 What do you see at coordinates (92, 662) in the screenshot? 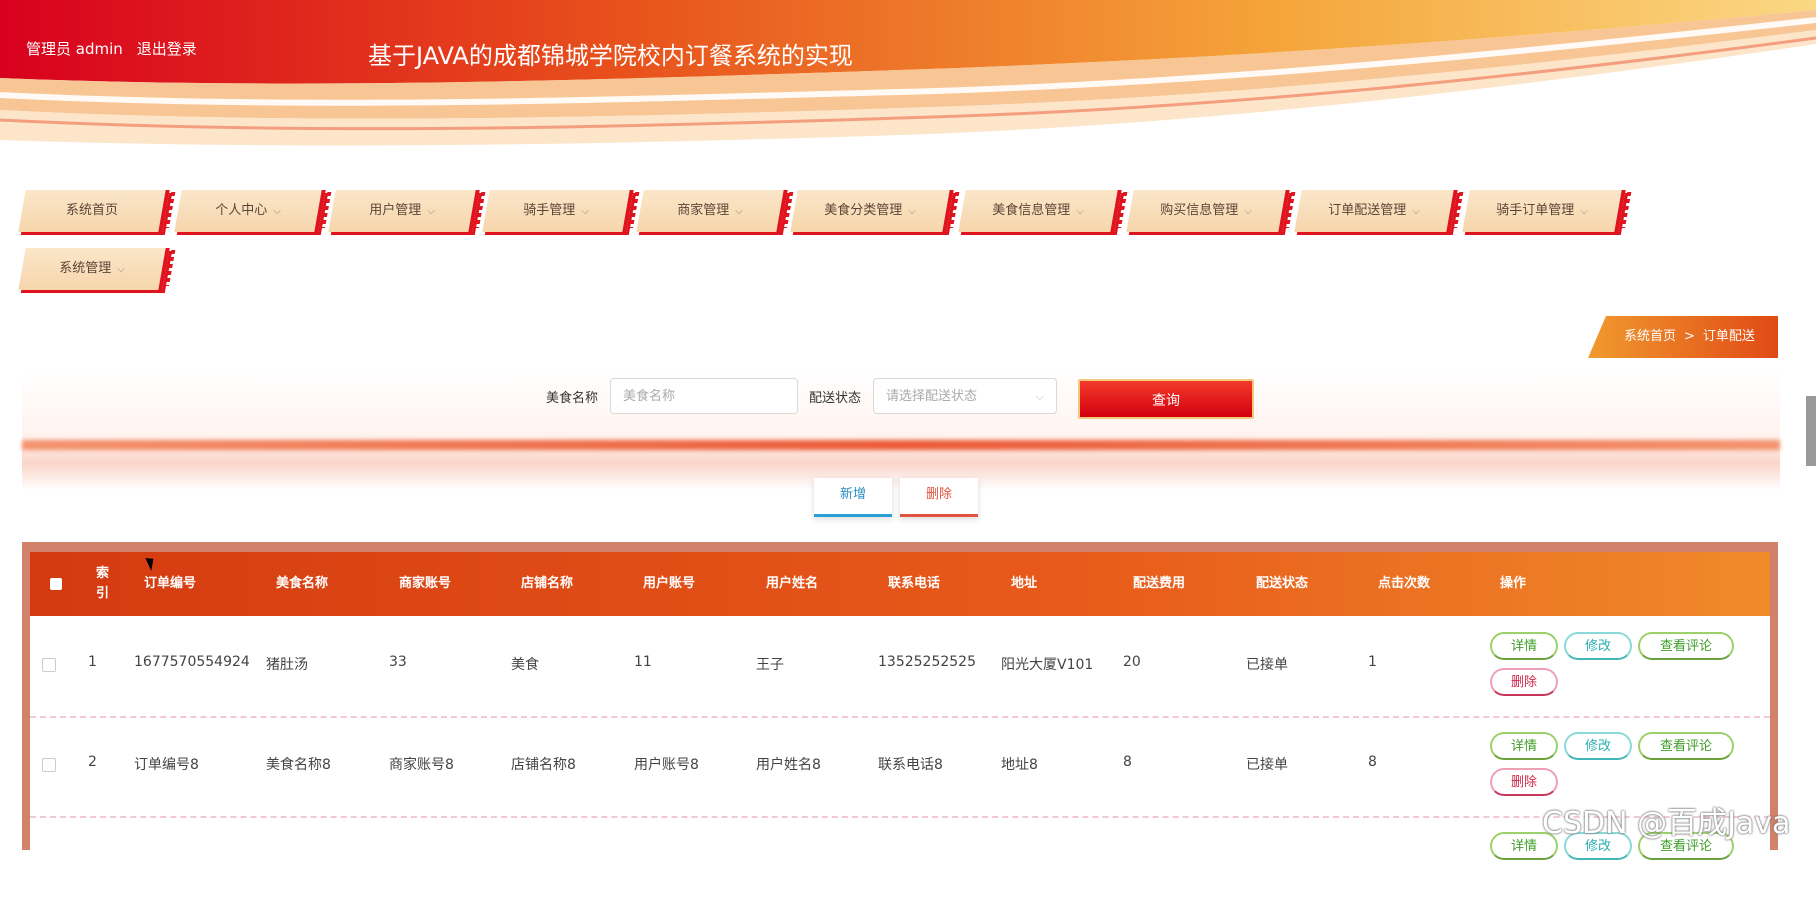
I see `cell-index: 1` at bounding box center [92, 662].